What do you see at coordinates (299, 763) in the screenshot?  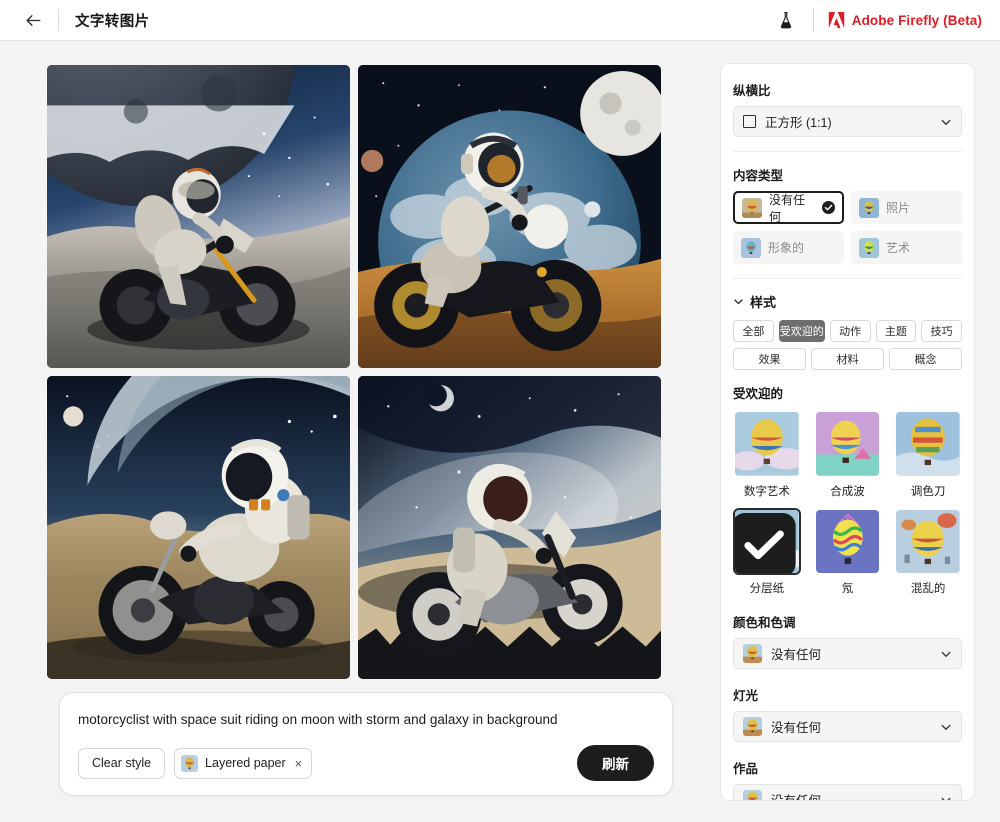 I see `close-icon: ×` at bounding box center [299, 763].